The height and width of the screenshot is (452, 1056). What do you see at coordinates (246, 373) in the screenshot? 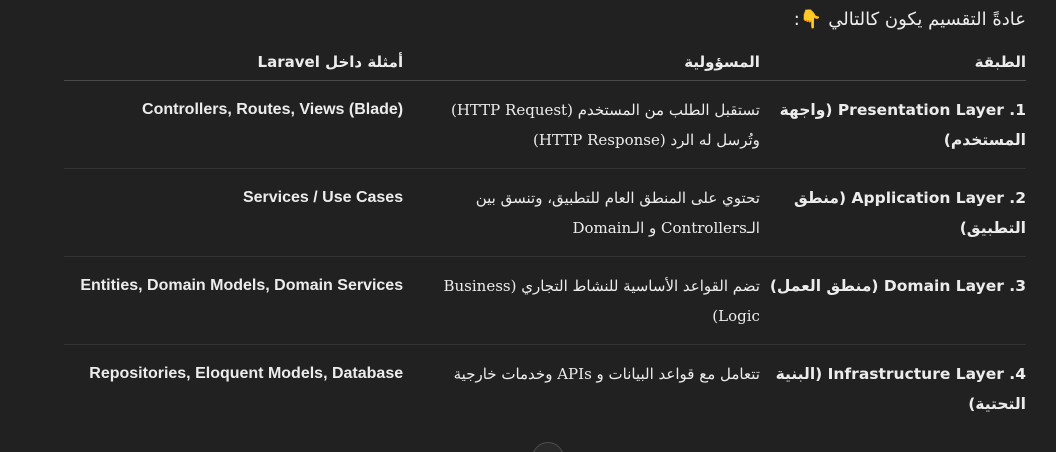
I see `examples-cell: Repositories, Eloquent Models, Database` at bounding box center [246, 373].